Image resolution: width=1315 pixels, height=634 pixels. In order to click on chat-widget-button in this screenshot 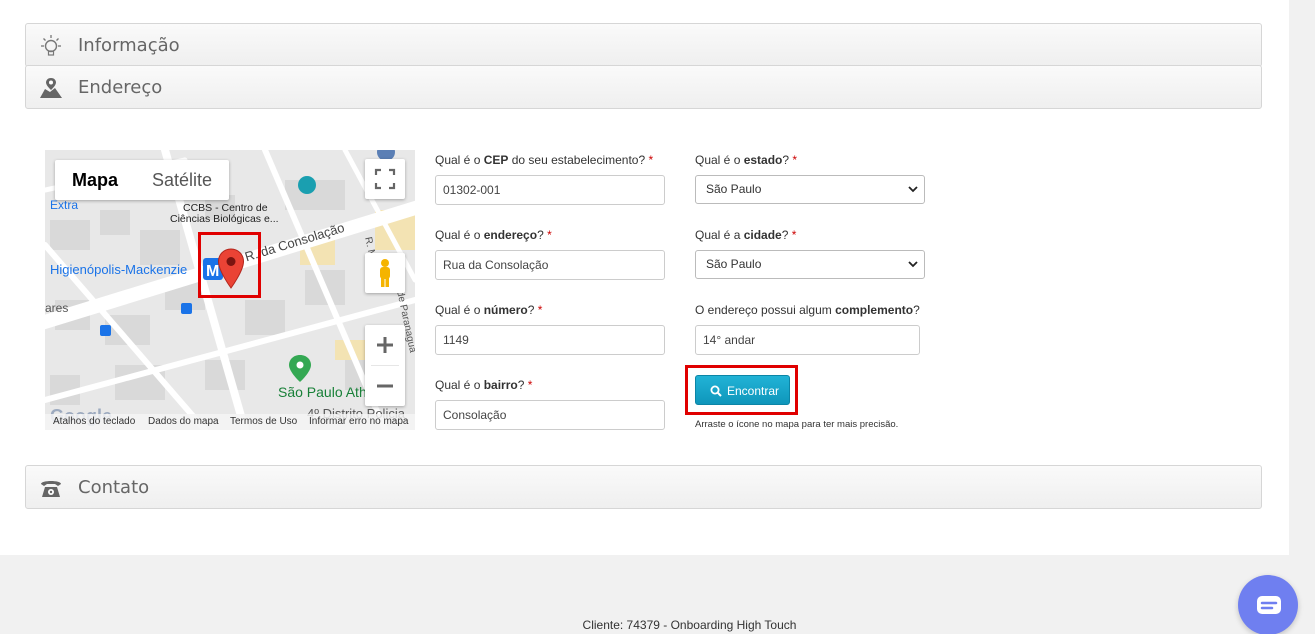, I will do `click(1268, 604)`.